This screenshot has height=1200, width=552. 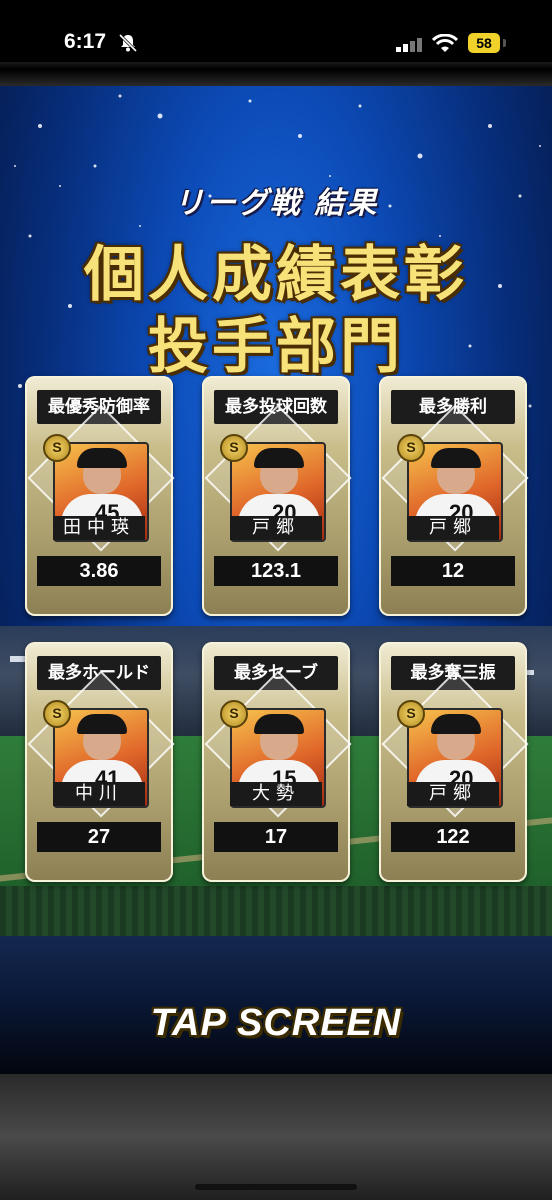 What do you see at coordinates (100, 496) in the screenshot?
I see `award-card-era: 最優秀防御率 45 S 田中瑛 3.86` at bounding box center [100, 496].